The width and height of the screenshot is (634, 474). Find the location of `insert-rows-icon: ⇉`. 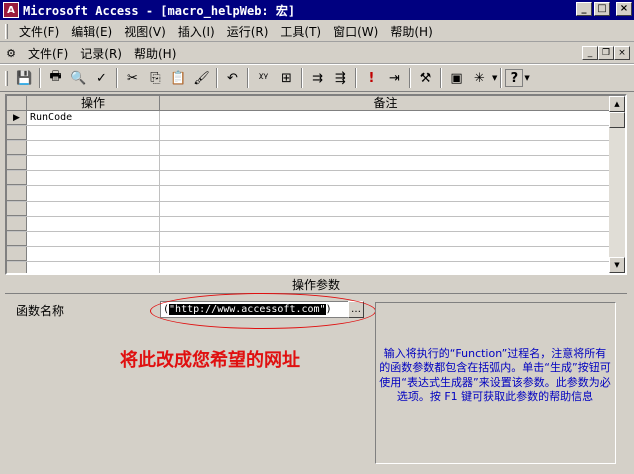

insert-rows-icon: ⇉ is located at coordinates (317, 78).